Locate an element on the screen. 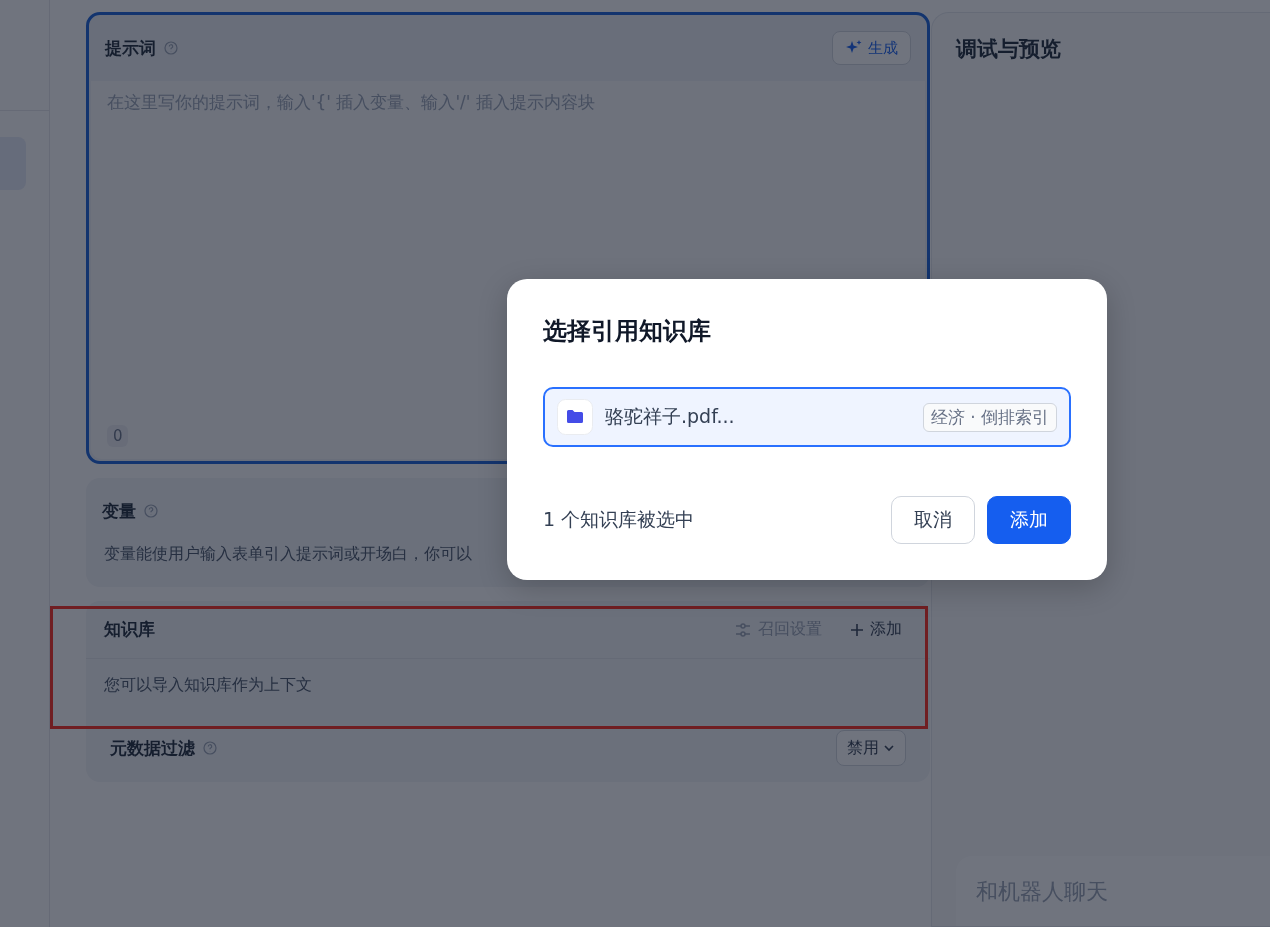 This screenshot has width=1270, height=927. metadata-filter-title: 元数据过滤 is located at coordinates (152, 748).